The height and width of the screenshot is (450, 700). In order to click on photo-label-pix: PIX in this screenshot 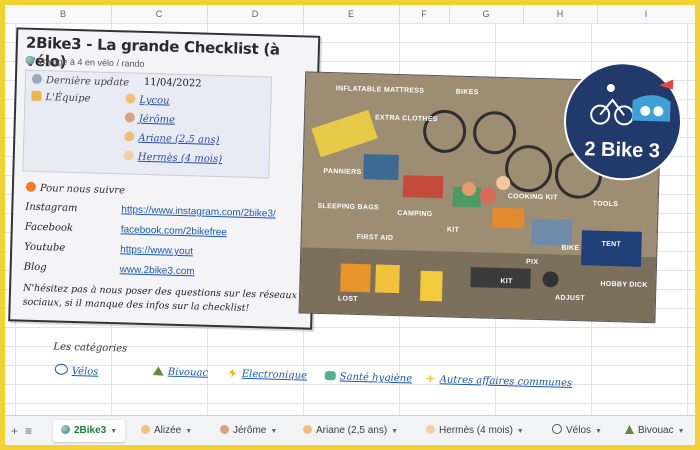, I will do `click(532, 262)`.